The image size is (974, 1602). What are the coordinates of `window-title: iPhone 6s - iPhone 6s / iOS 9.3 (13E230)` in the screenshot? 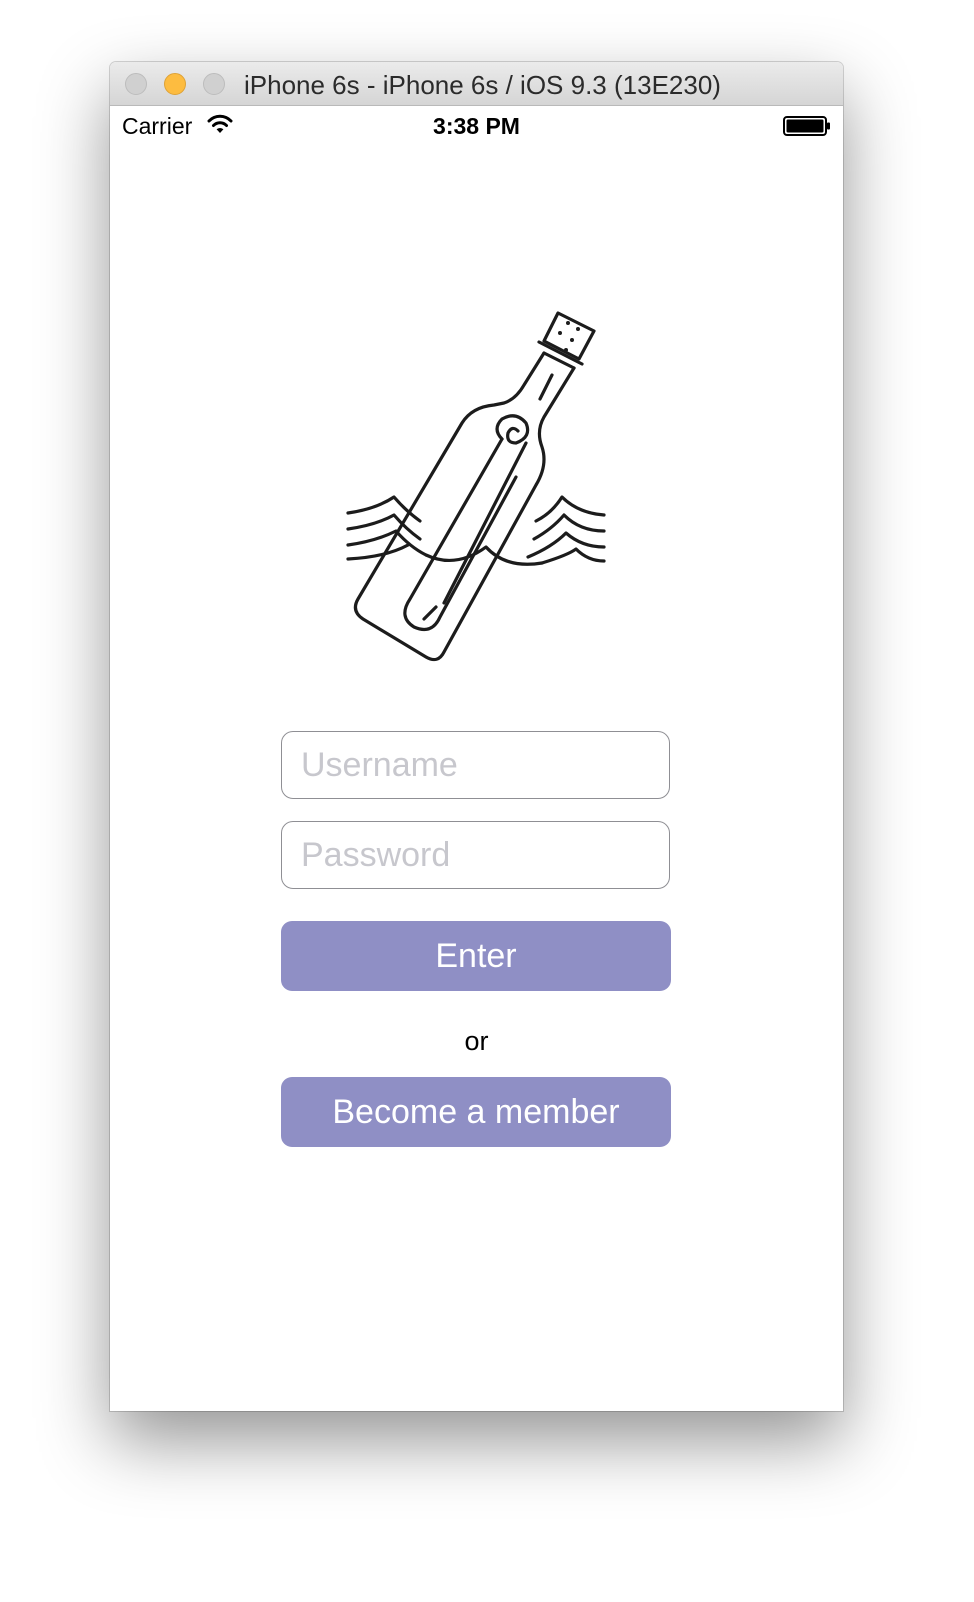 It's located at (482, 85).